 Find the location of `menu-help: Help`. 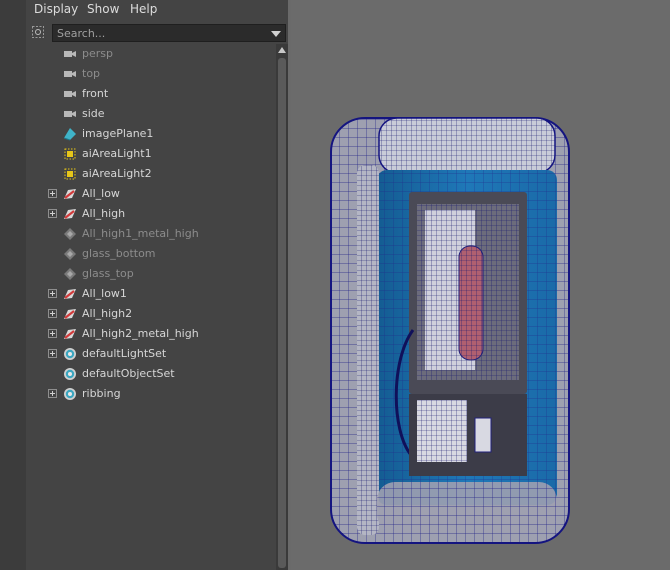

menu-help: Help is located at coordinates (143, 9).